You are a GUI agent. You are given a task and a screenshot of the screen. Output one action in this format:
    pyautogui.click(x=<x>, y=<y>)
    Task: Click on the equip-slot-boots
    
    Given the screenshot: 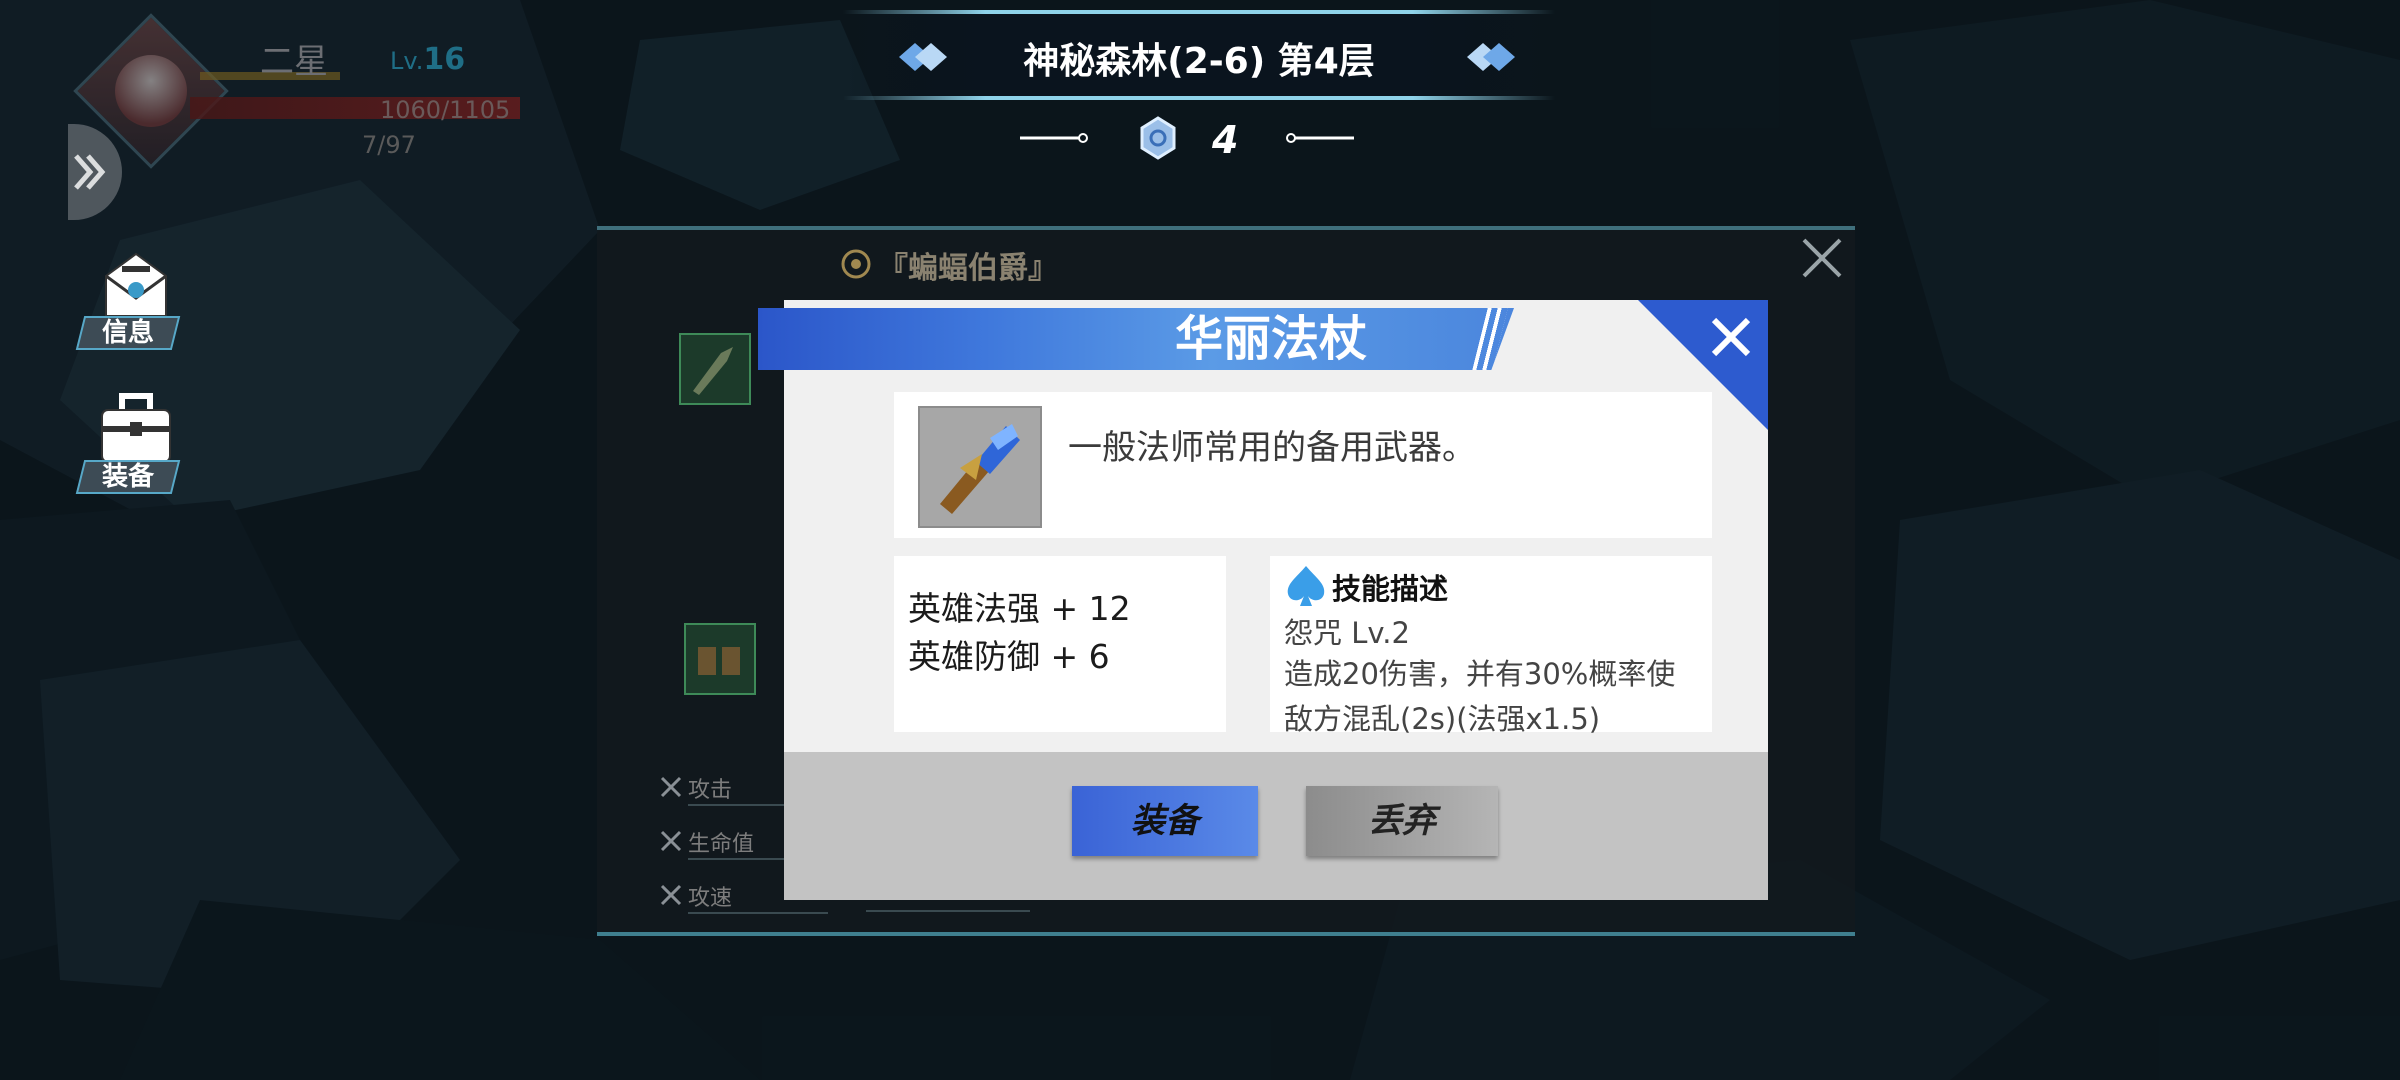 What is the action you would take?
    pyautogui.click(x=720, y=659)
    